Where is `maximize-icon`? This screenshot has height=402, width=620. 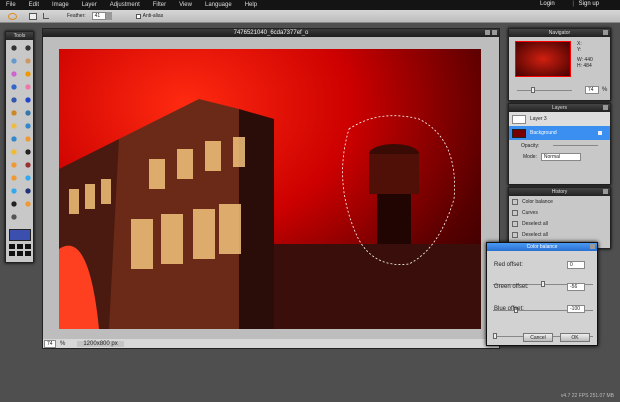
maximize-icon is located at coordinates (487, 32).